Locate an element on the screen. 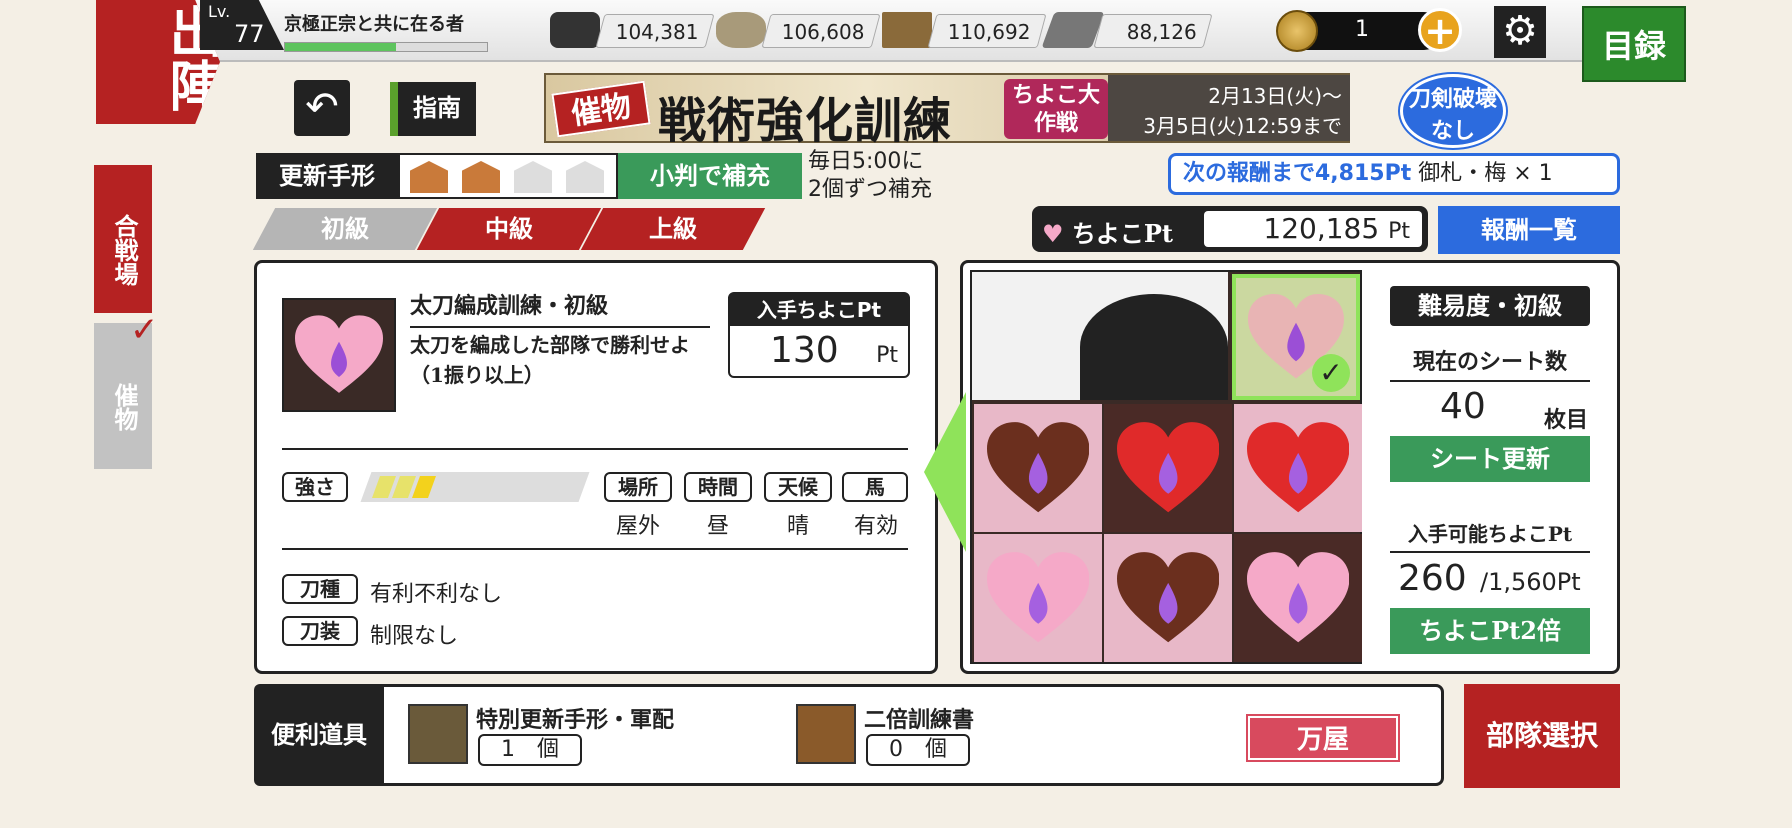 The width and height of the screenshot is (1792, 828). tools-label: 便利道具 is located at coordinates (319, 735).